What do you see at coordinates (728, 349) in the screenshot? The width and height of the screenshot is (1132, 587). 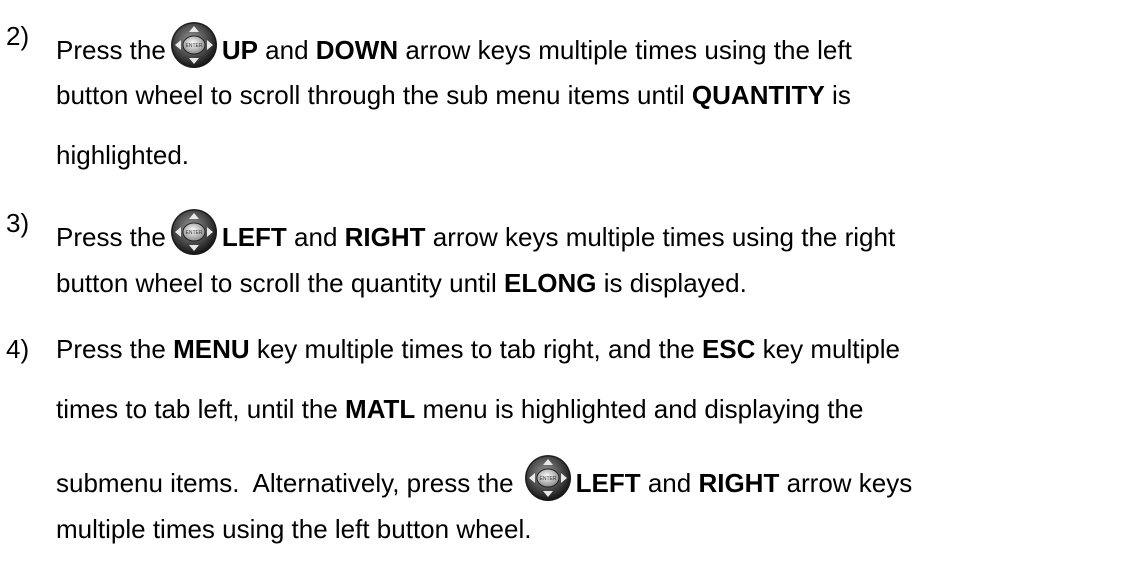 I see `key-esc: ESC` at bounding box center [728, 349].